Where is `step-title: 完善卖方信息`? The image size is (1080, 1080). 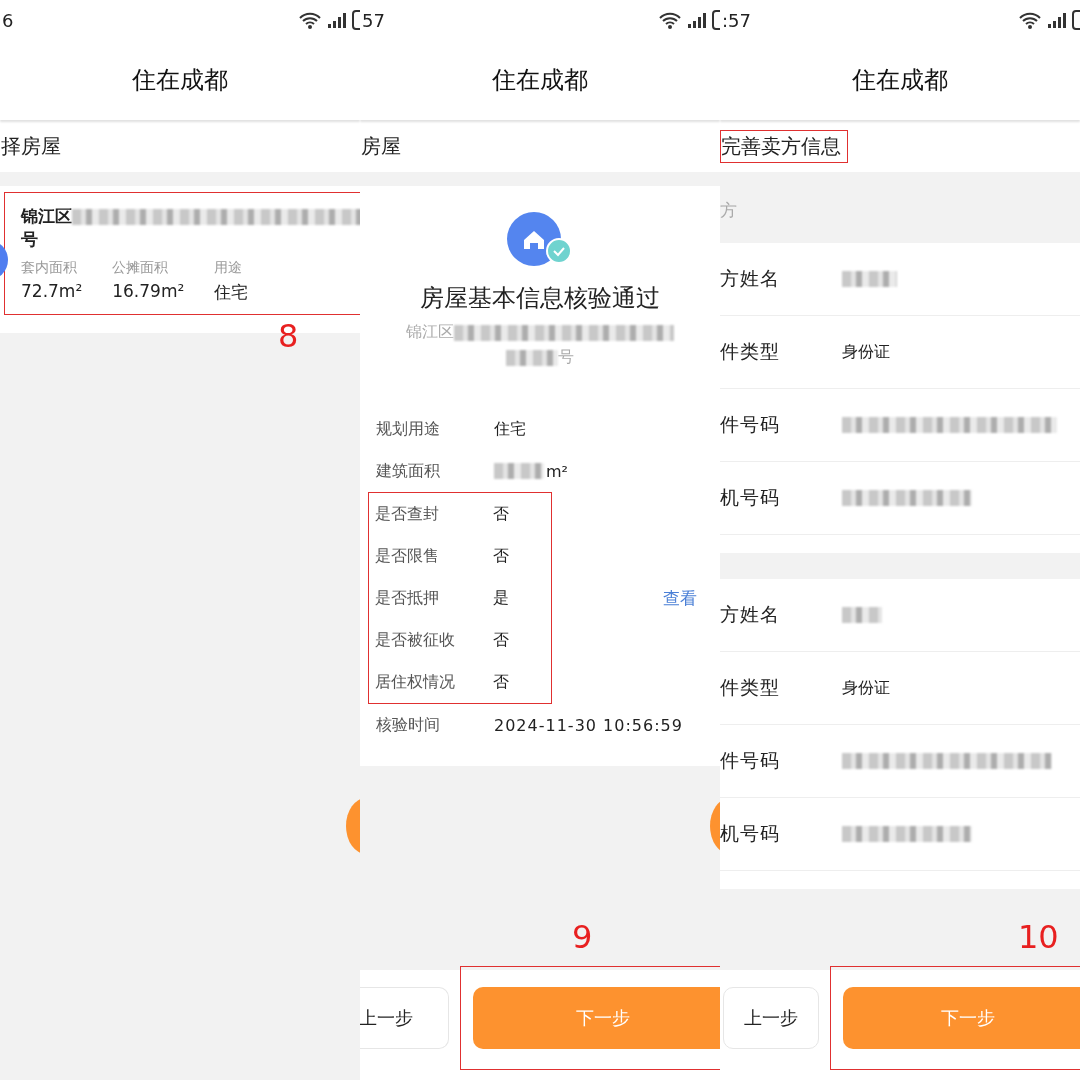 step-title: 完善卖方信息 is located at coordinates (784, 146).